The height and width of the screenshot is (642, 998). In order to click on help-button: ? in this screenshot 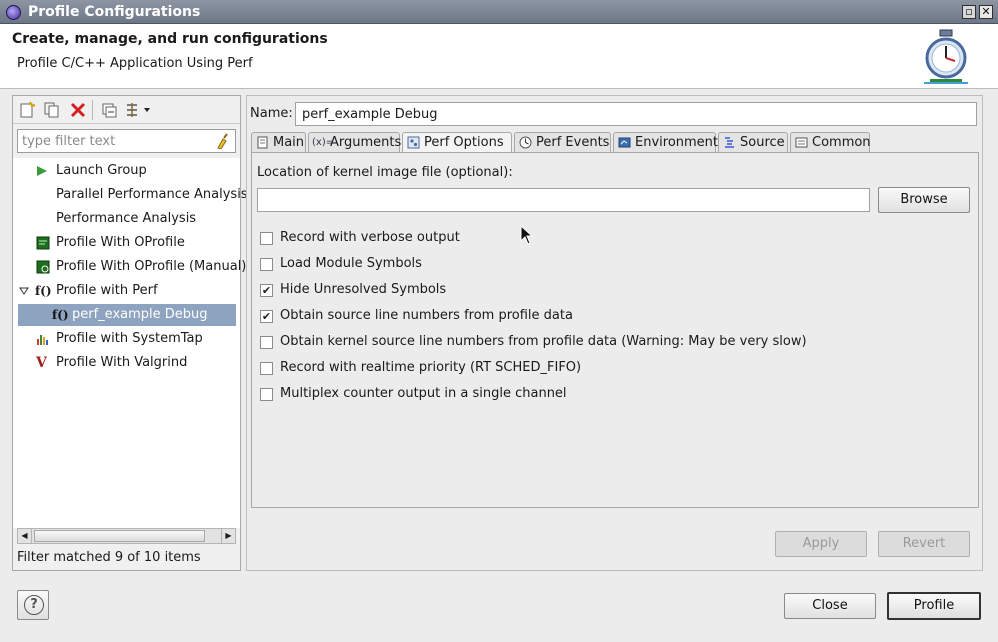, I will do `click(33, 605)`.